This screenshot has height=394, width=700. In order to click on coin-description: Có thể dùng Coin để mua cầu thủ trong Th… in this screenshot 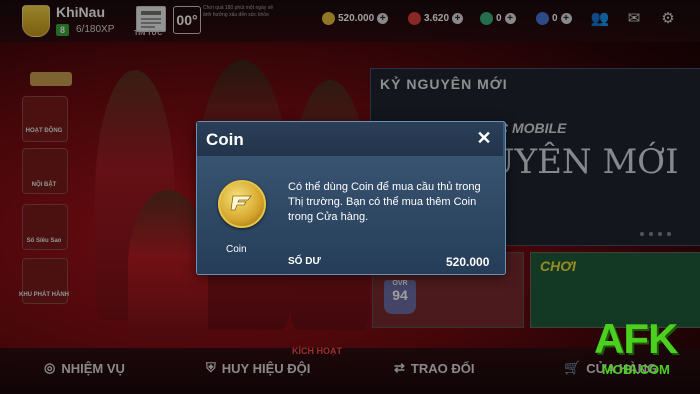, I will do `click(384, 202)`.